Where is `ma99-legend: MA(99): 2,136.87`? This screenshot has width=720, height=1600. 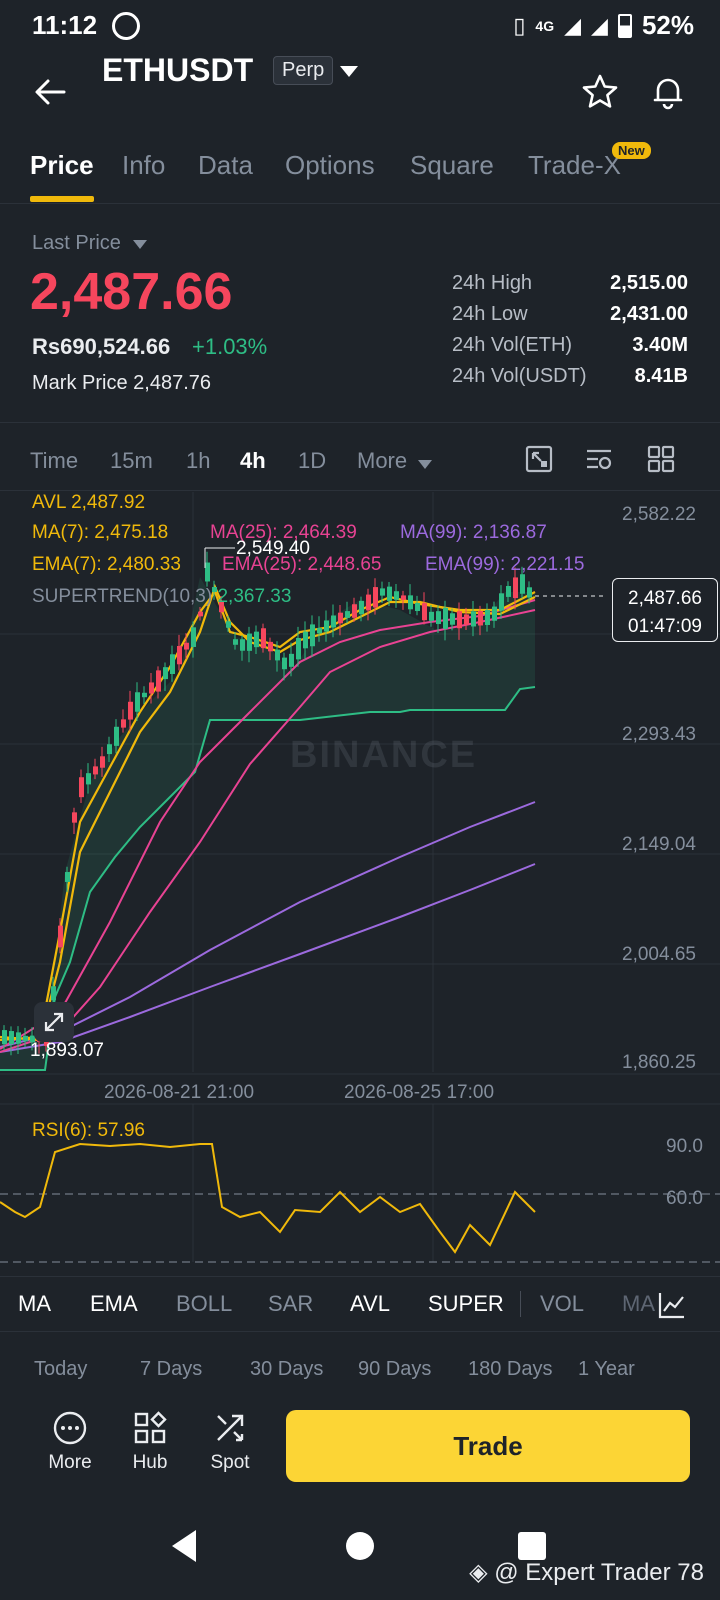
ma99-legend: MA(99): 2,136.87 is located at coordinates (473, 532).